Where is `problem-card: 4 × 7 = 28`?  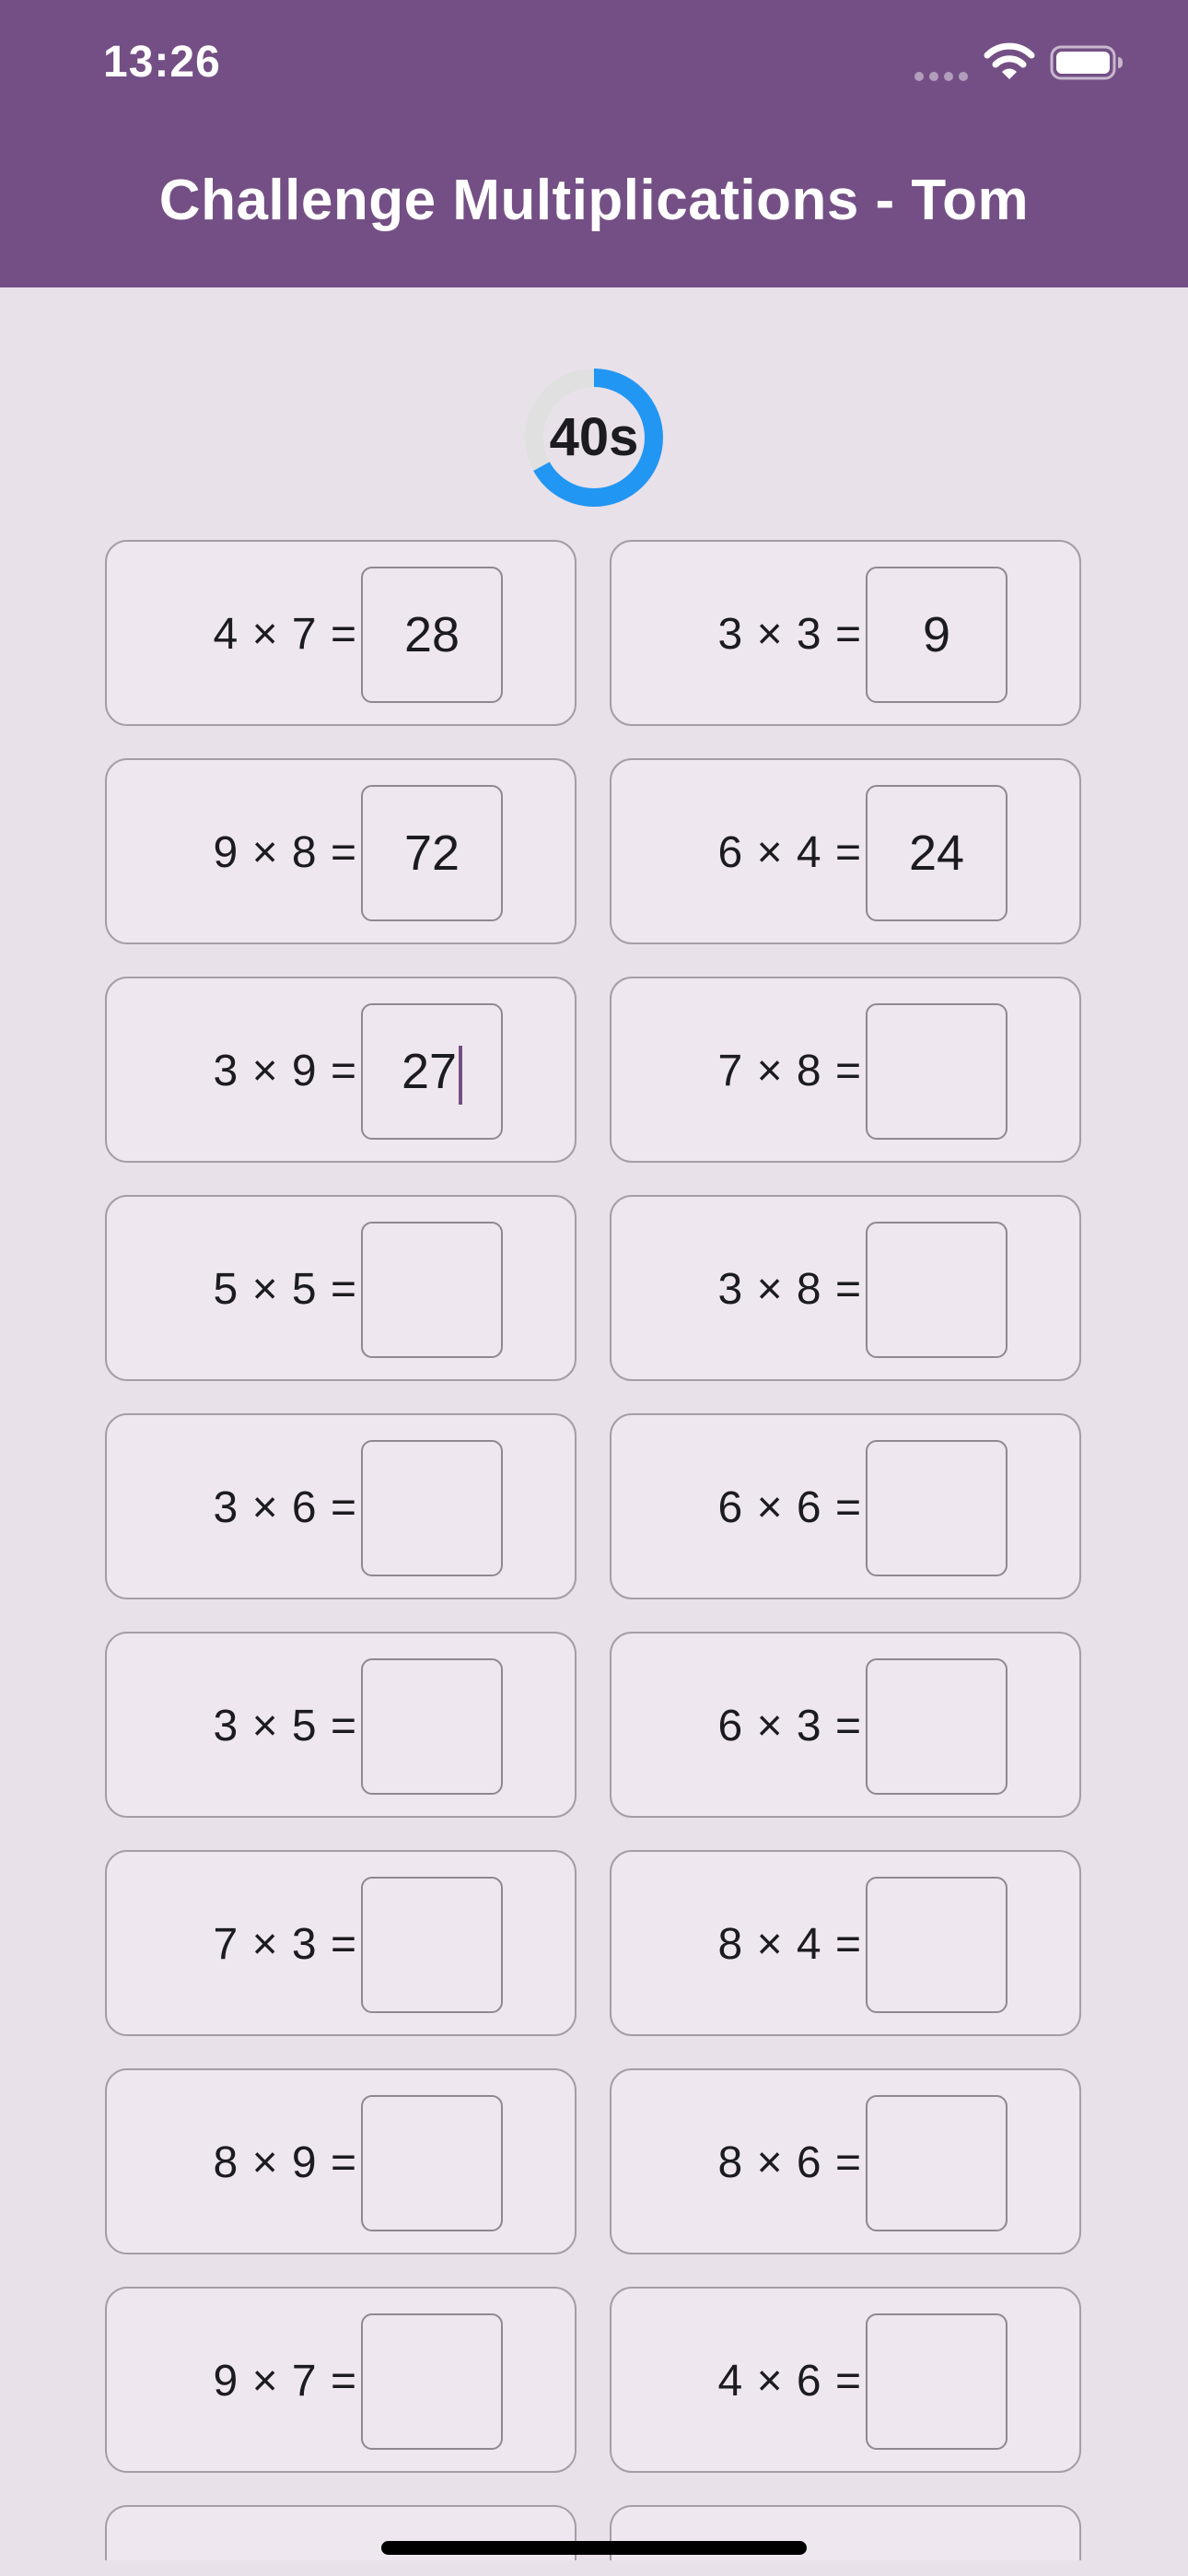 problem-card: 4 × 7 = 28 is located at coordinates (341, 633).